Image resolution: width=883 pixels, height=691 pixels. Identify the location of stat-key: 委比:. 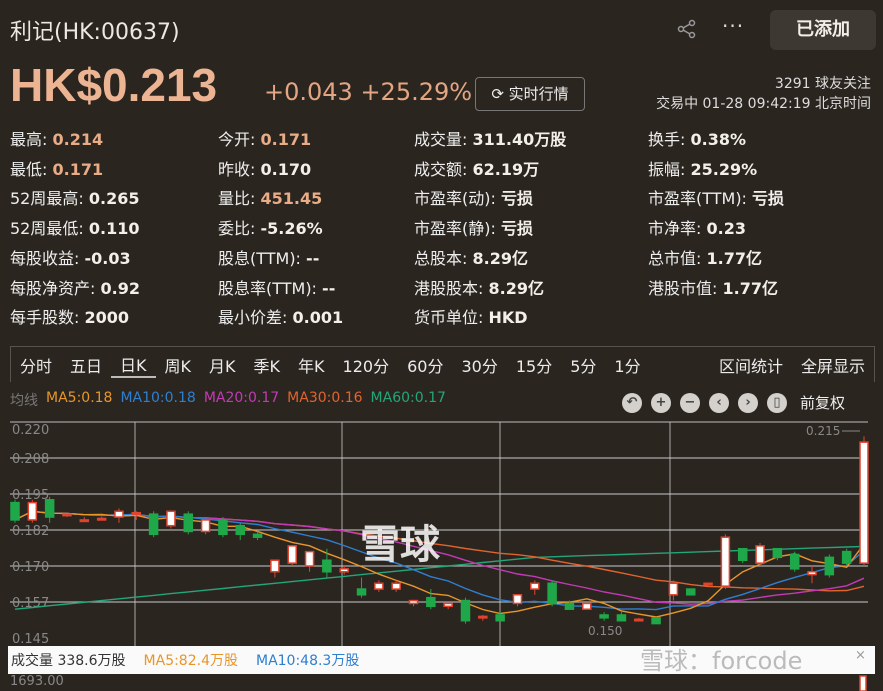
(237, 229).